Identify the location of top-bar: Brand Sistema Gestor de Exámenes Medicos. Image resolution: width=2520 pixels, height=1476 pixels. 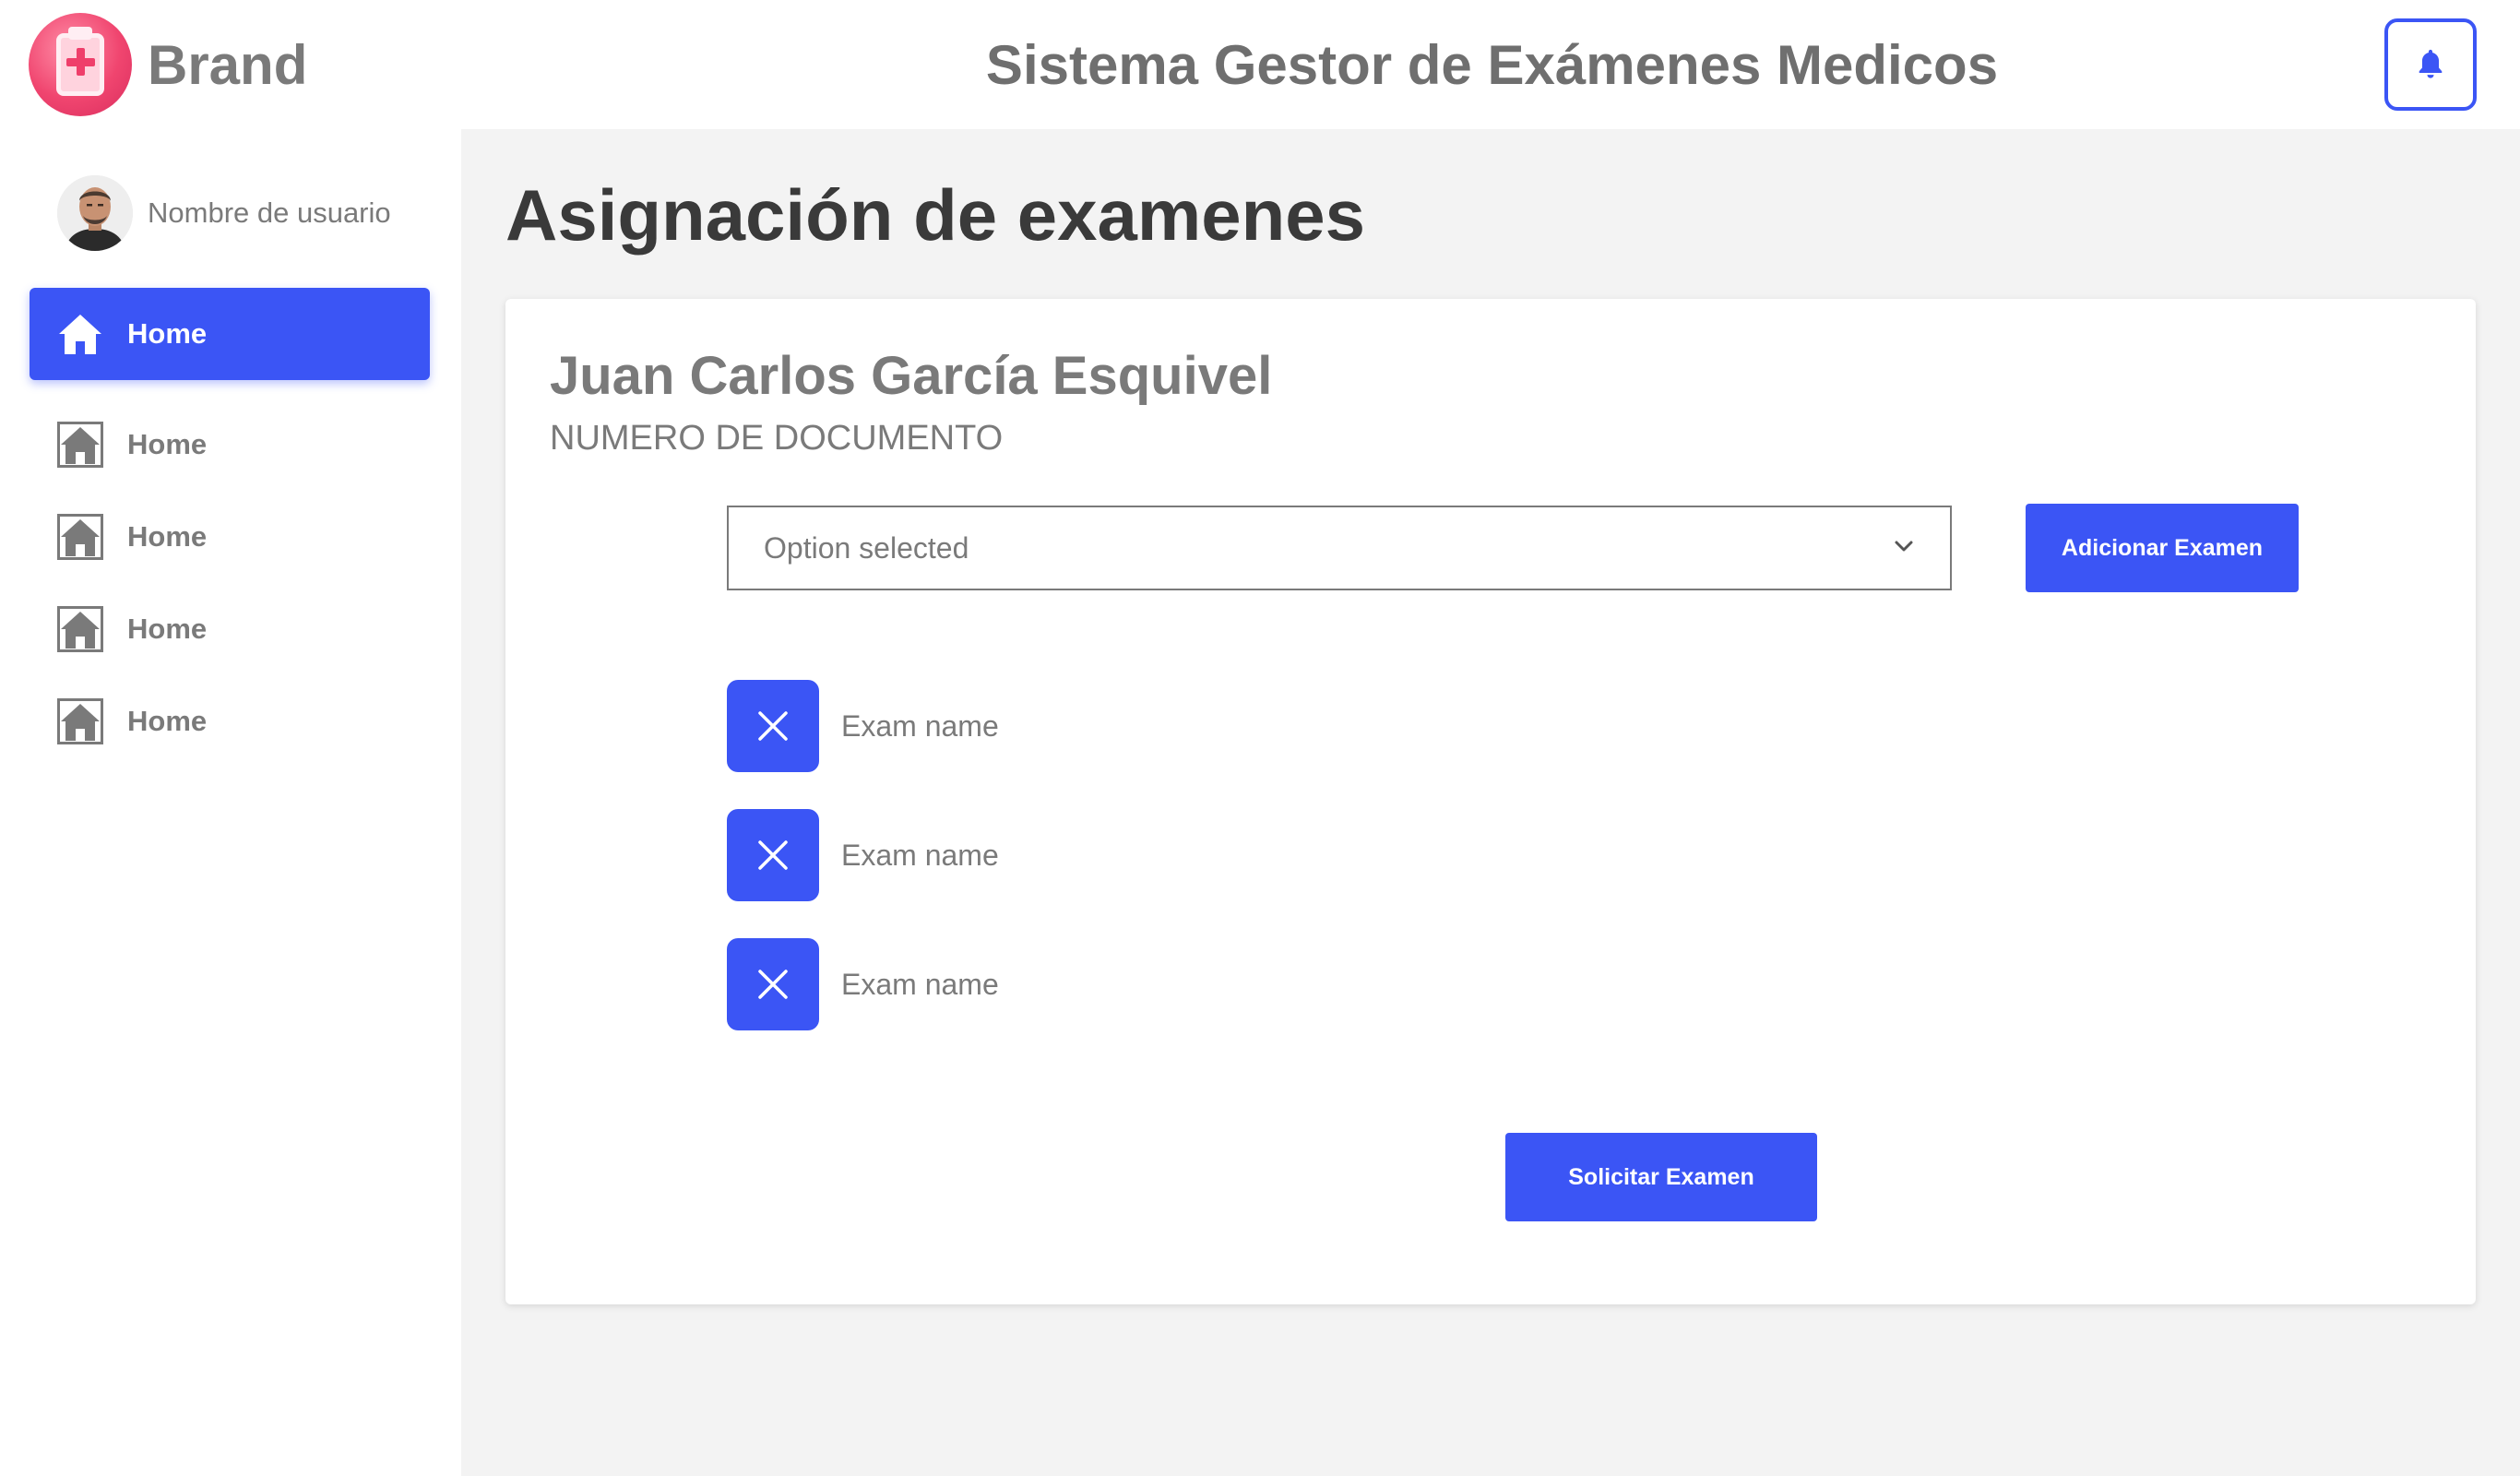
(1260, 64).